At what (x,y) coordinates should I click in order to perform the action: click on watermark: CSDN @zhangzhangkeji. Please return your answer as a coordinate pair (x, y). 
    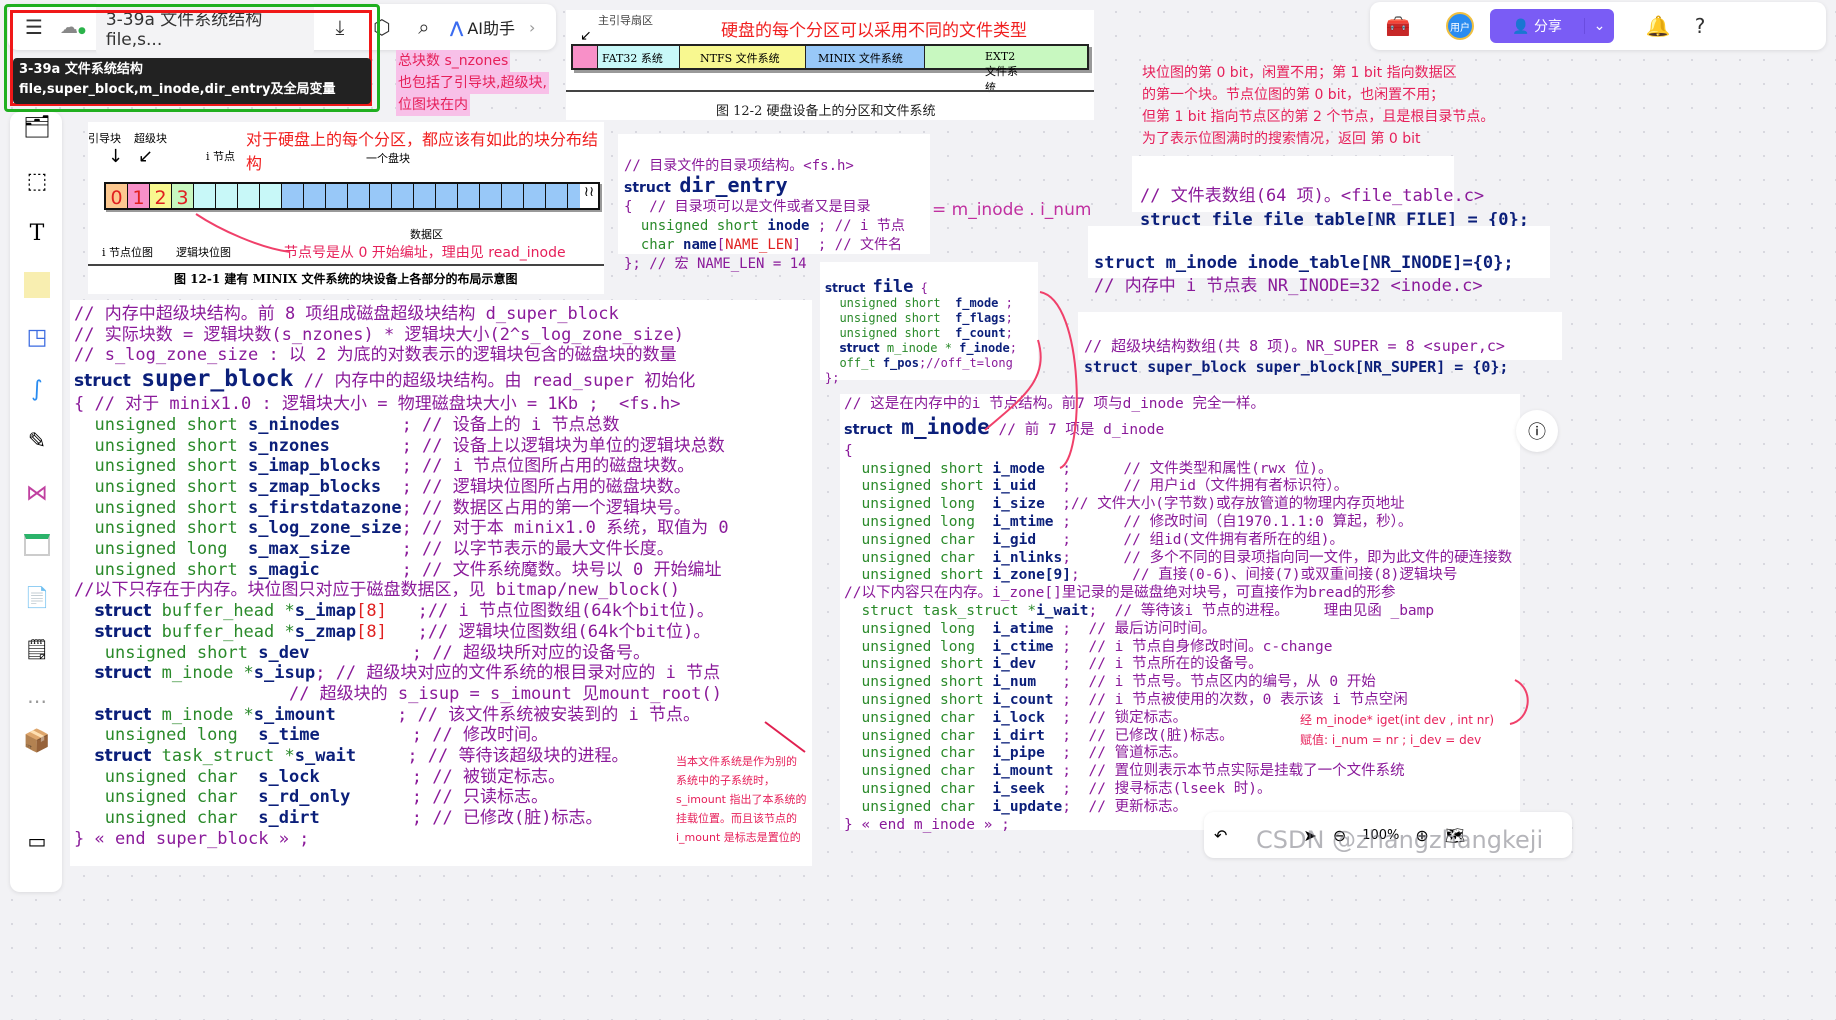
    Looking at the image, I should click on (1400, 840).